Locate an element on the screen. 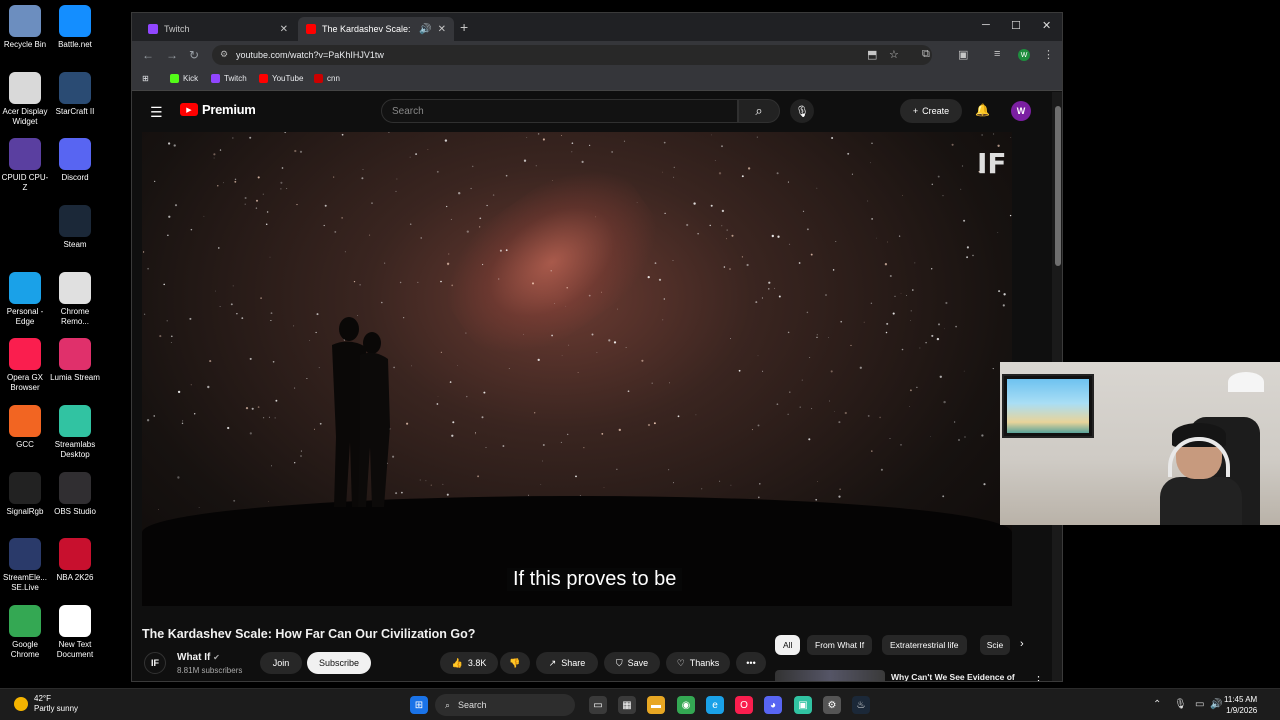 Image resolution: width=1280 pixels, height=720 pixels. chip-science: Scie is located at coordinates (995, 645).